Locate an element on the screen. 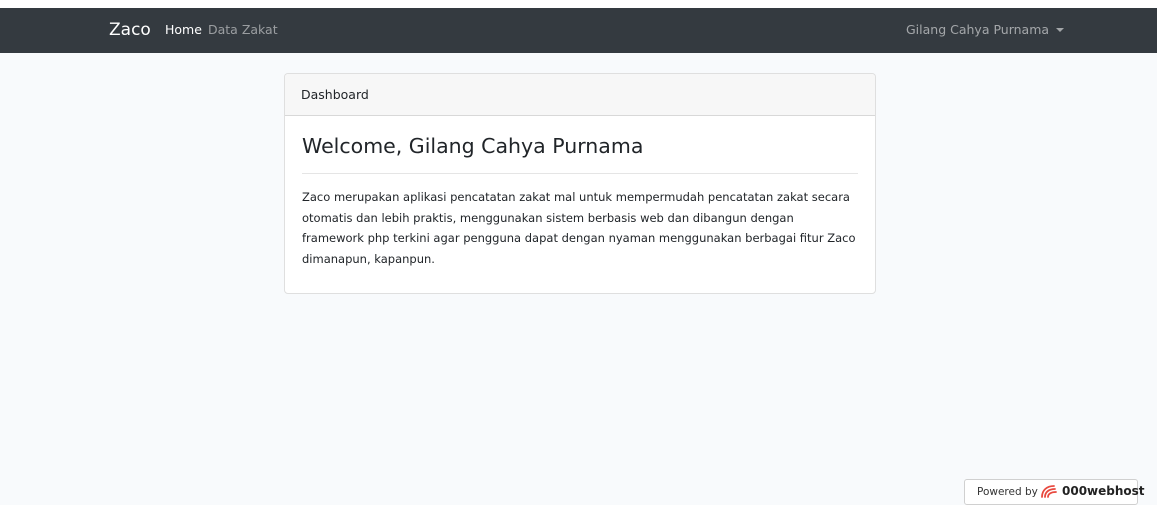 Image resolution: width=1157 pixels, height=505 pixels. divider is located at coordinates (580, 173).